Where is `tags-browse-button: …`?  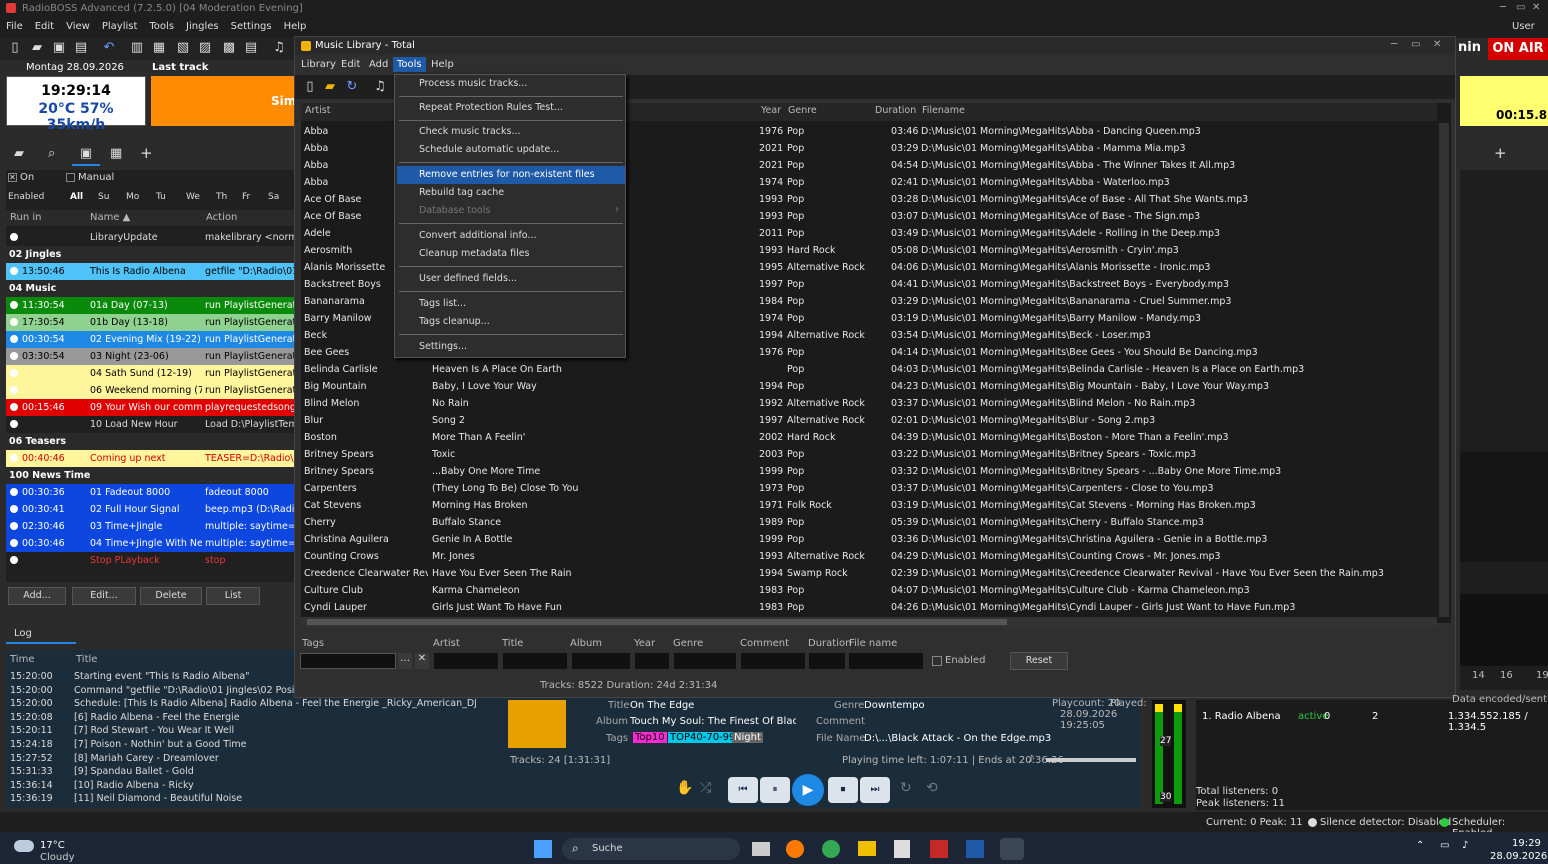
tags-browse-button: … is located at coordinates (405, 661).